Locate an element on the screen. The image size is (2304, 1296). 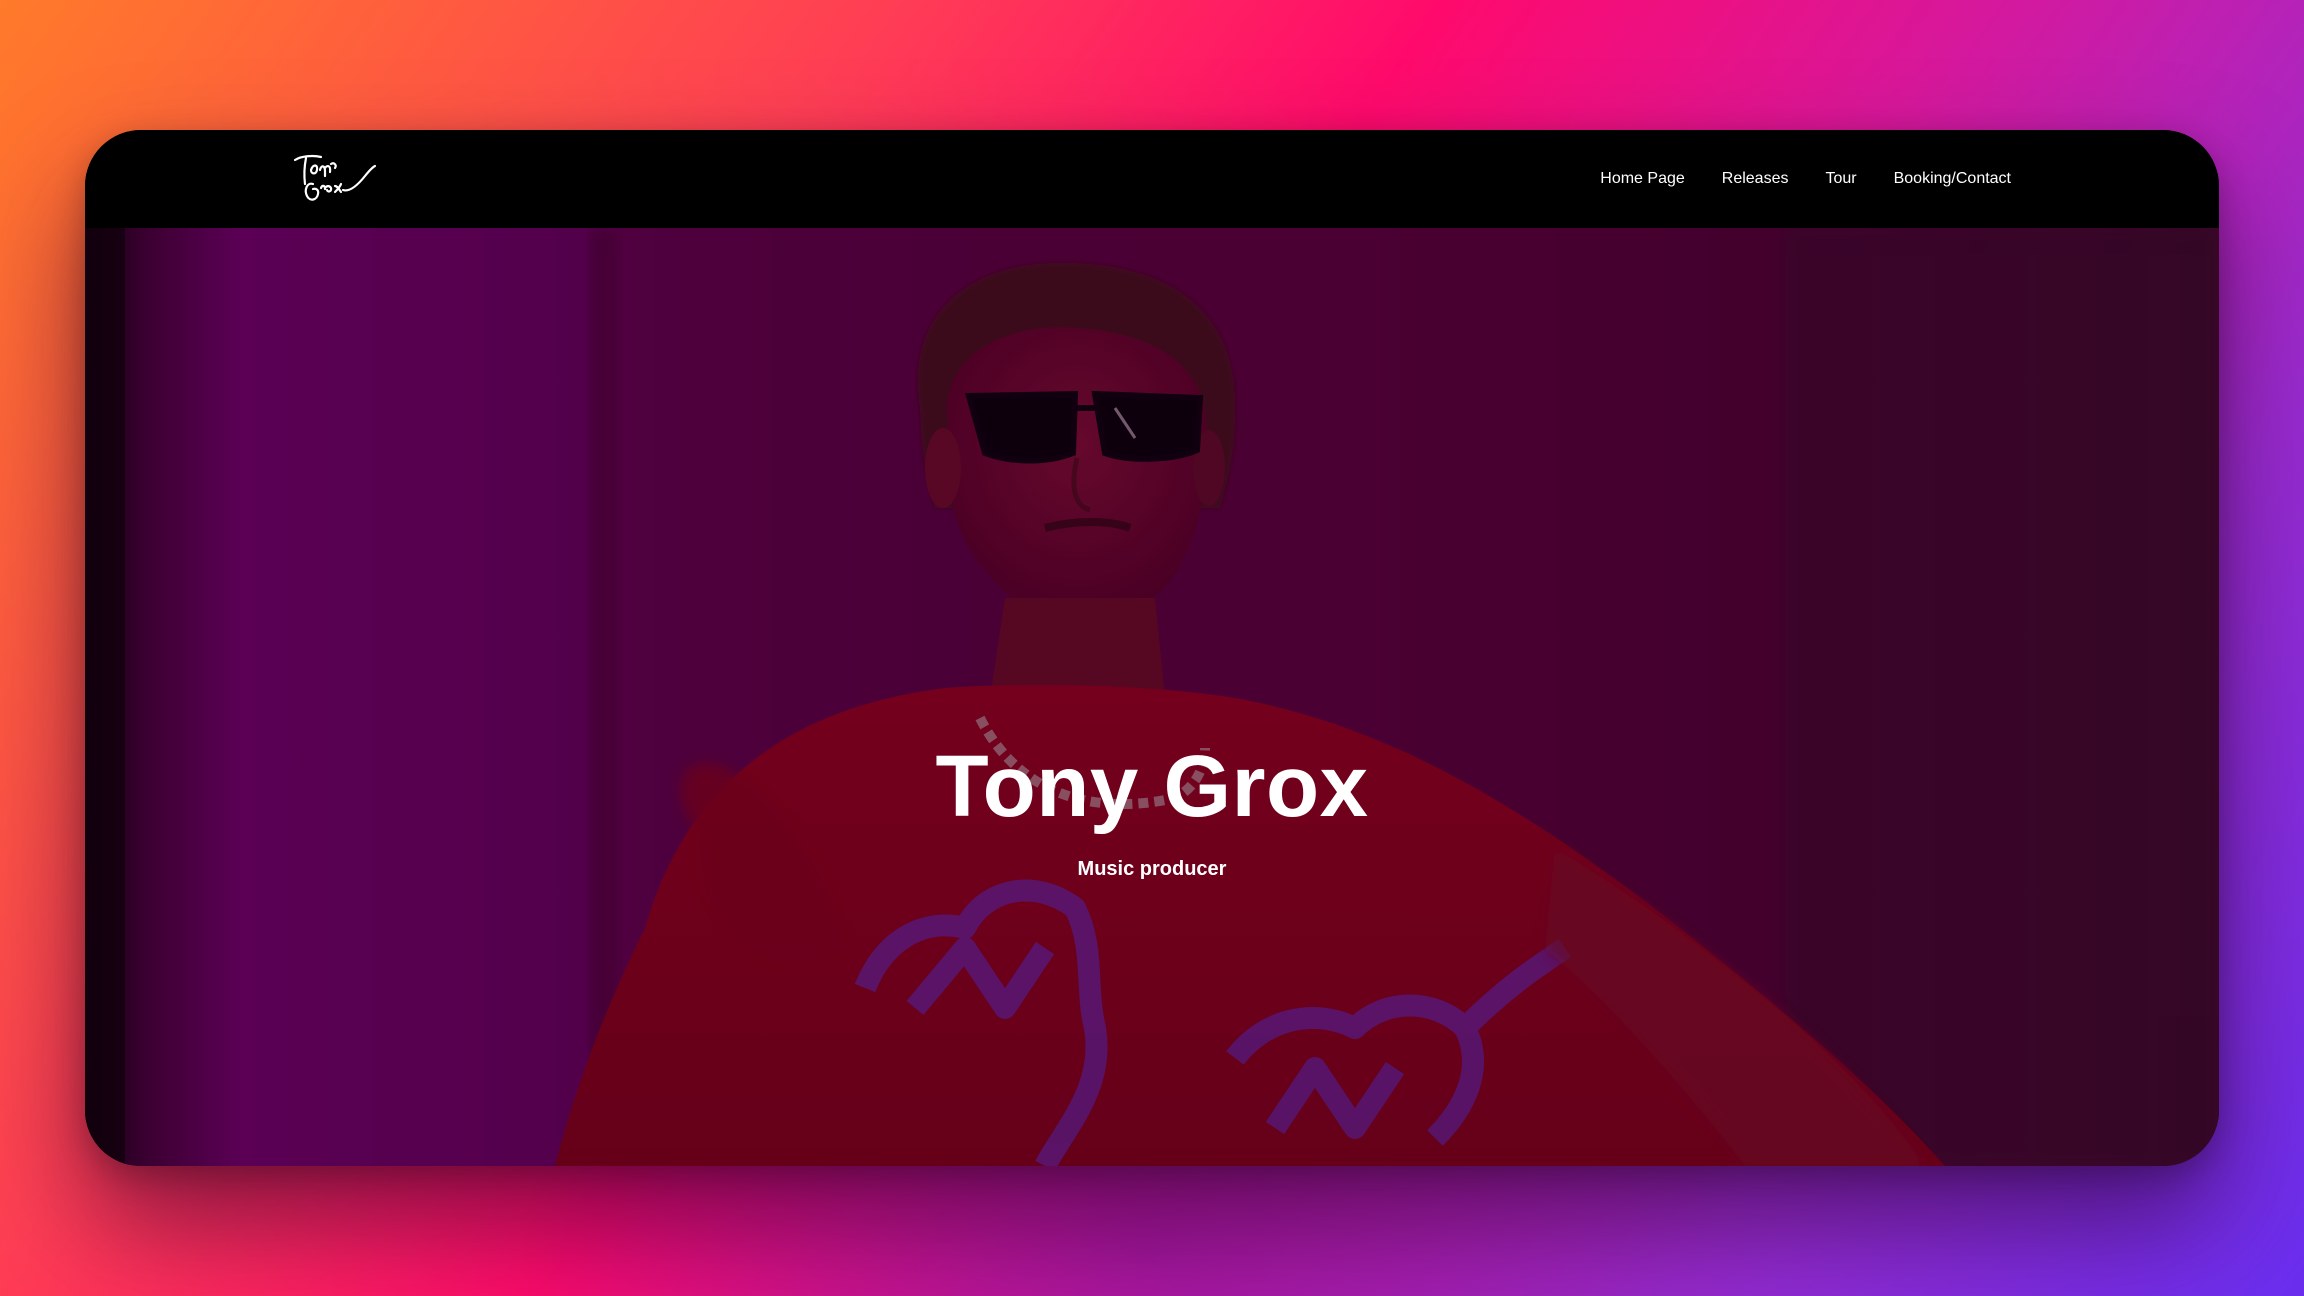
hero-title: Tony Grox is located at coordinates (1152, 786).